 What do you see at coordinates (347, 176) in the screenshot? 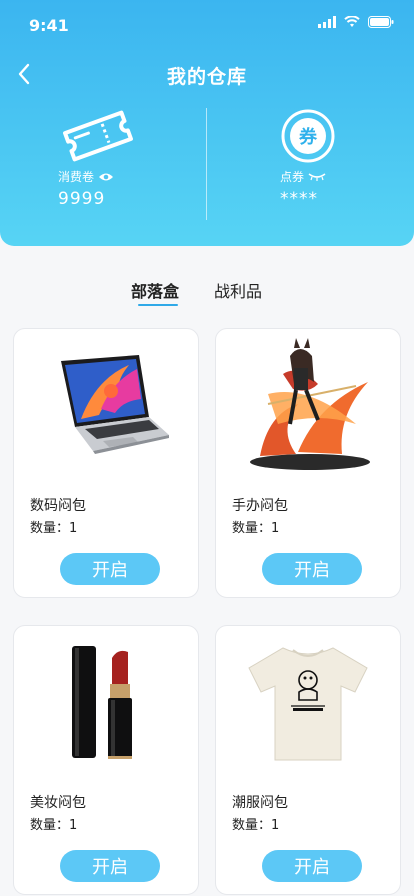
I see `coupon-label: 点券` at bounding box center [347, 176].